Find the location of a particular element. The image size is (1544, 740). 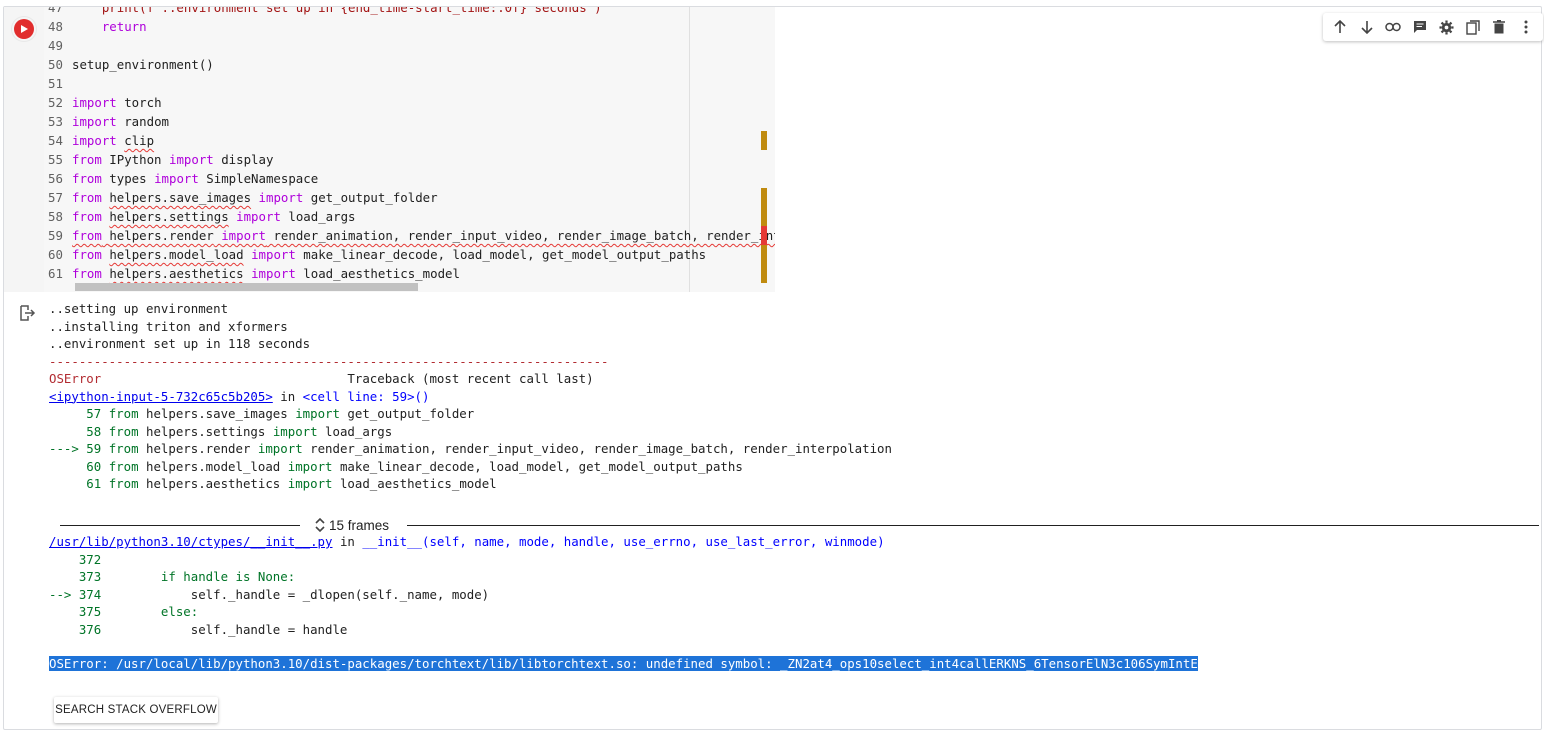

gear-icon is located at coordinates (1446, 27).